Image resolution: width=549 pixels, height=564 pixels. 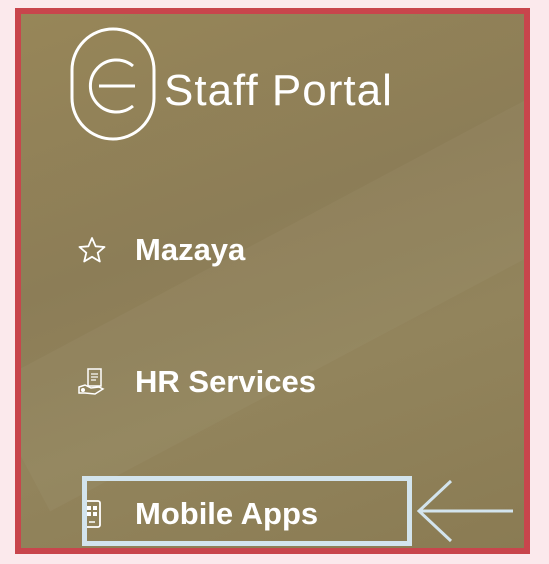 I want to click on highlight-box, so click(x=247, y=511).